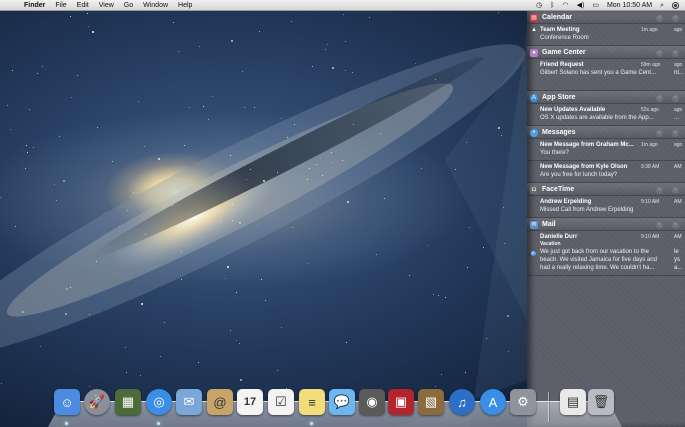 The height and width of the screenshot is (427, 685). Describe the element at coordinates (649, 145) in the screenshot. I see `notification-time: 1m ago` at that location.